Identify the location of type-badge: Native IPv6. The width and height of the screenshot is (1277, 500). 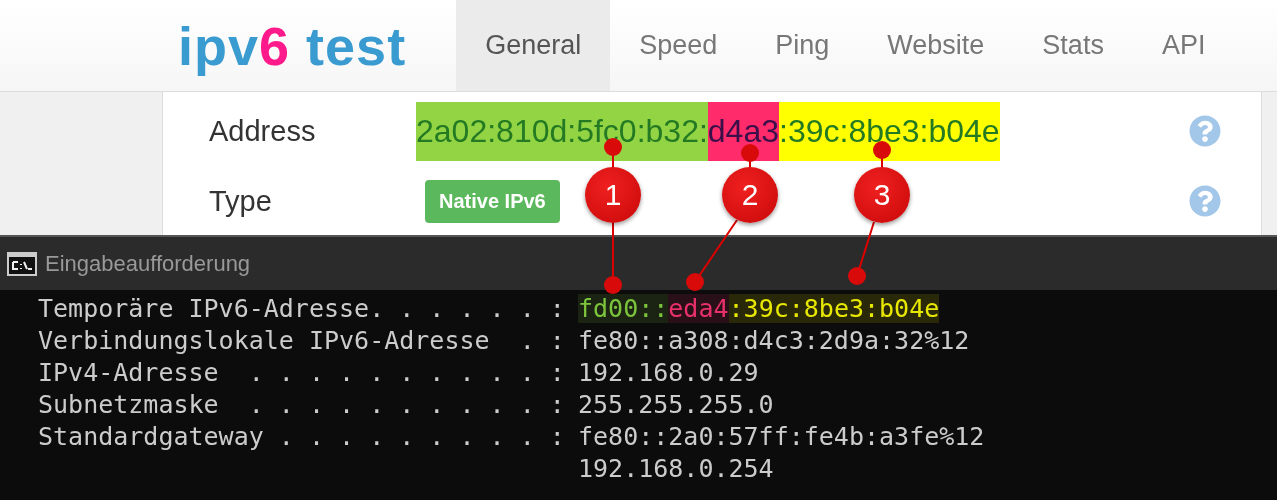
(492, 201).